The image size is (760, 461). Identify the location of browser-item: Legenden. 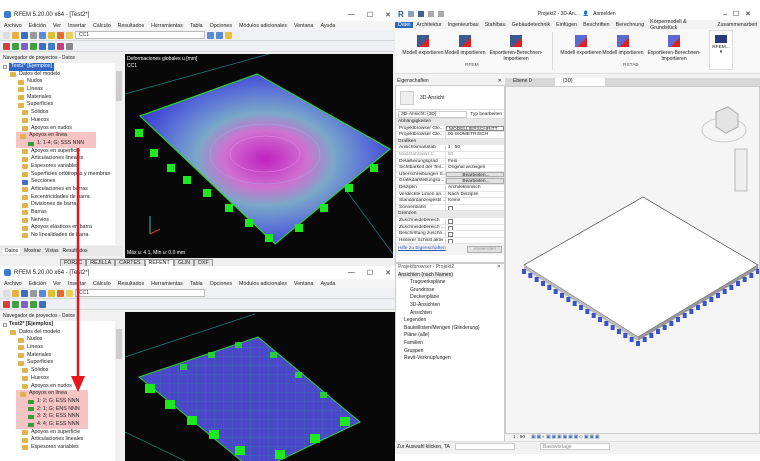
(451, 321).